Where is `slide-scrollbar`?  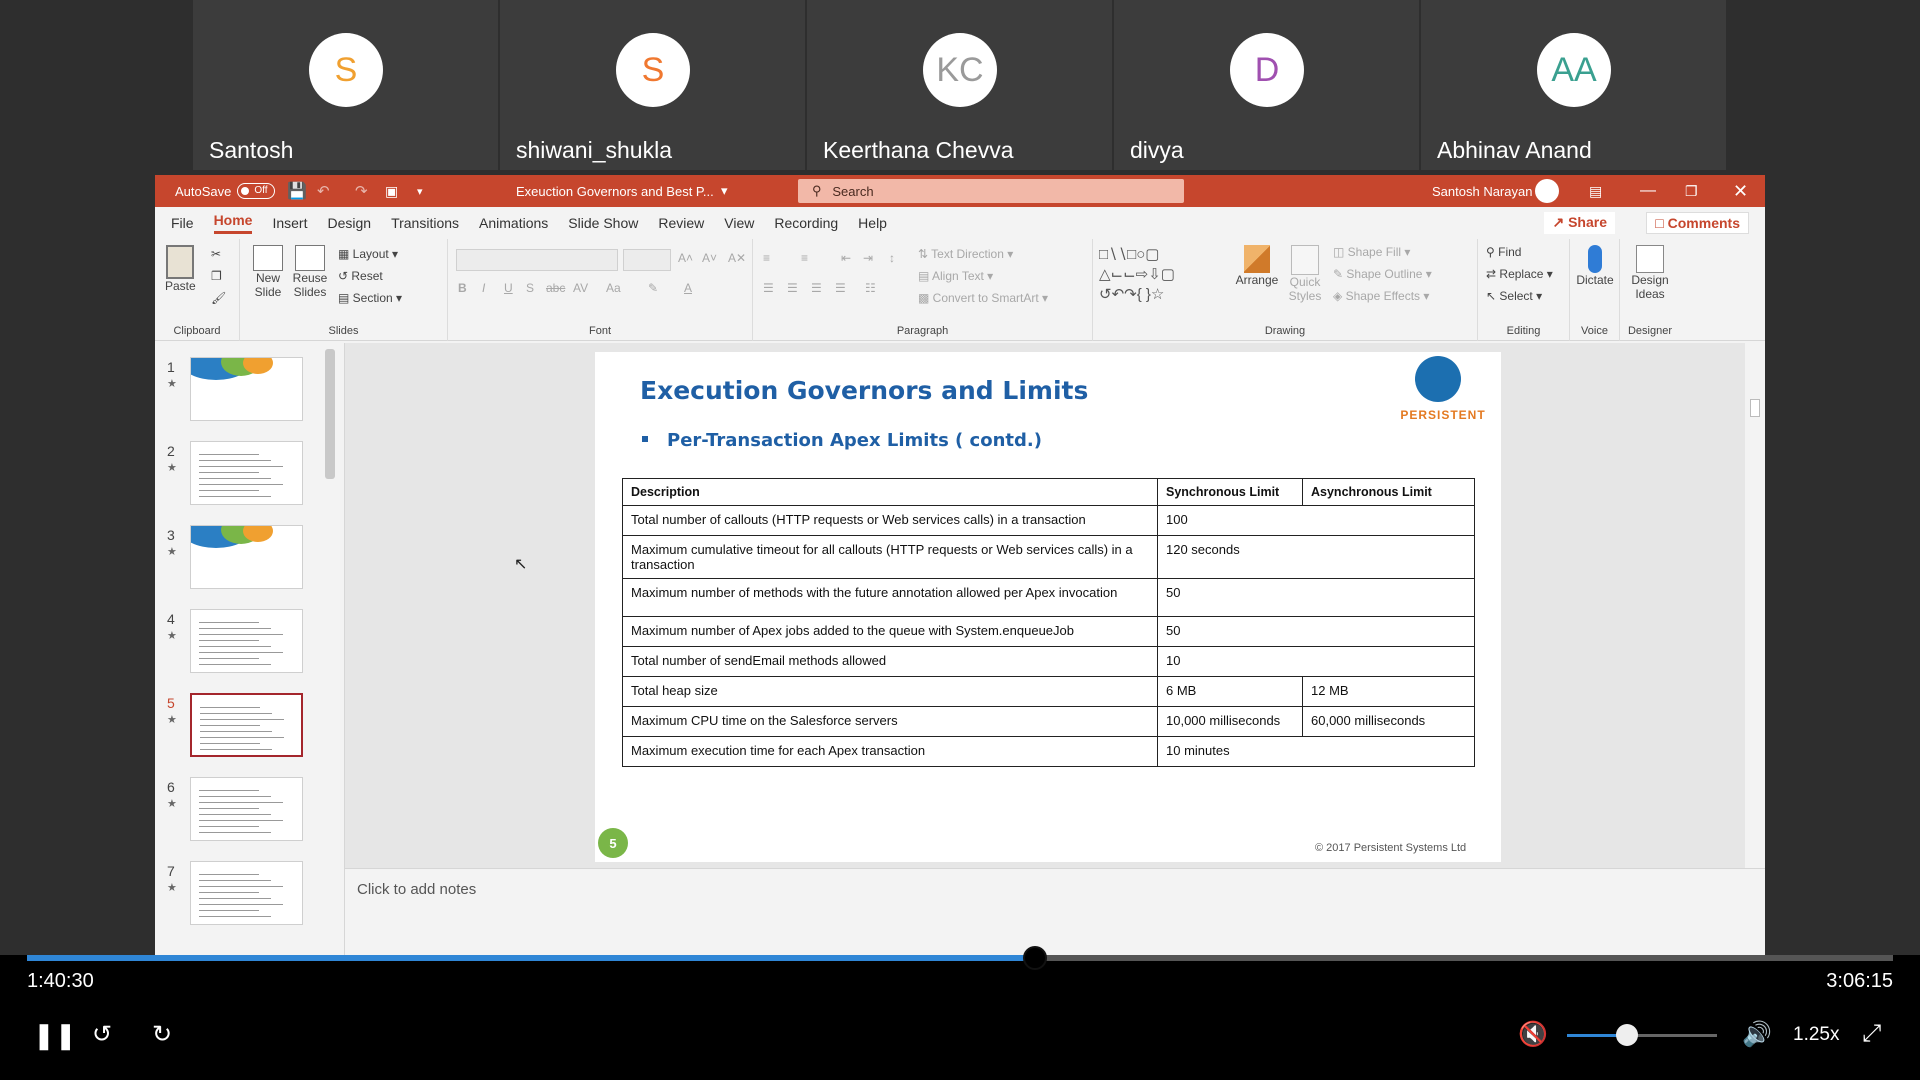 slide-scrollbar is located at coordinates (1755, 605).